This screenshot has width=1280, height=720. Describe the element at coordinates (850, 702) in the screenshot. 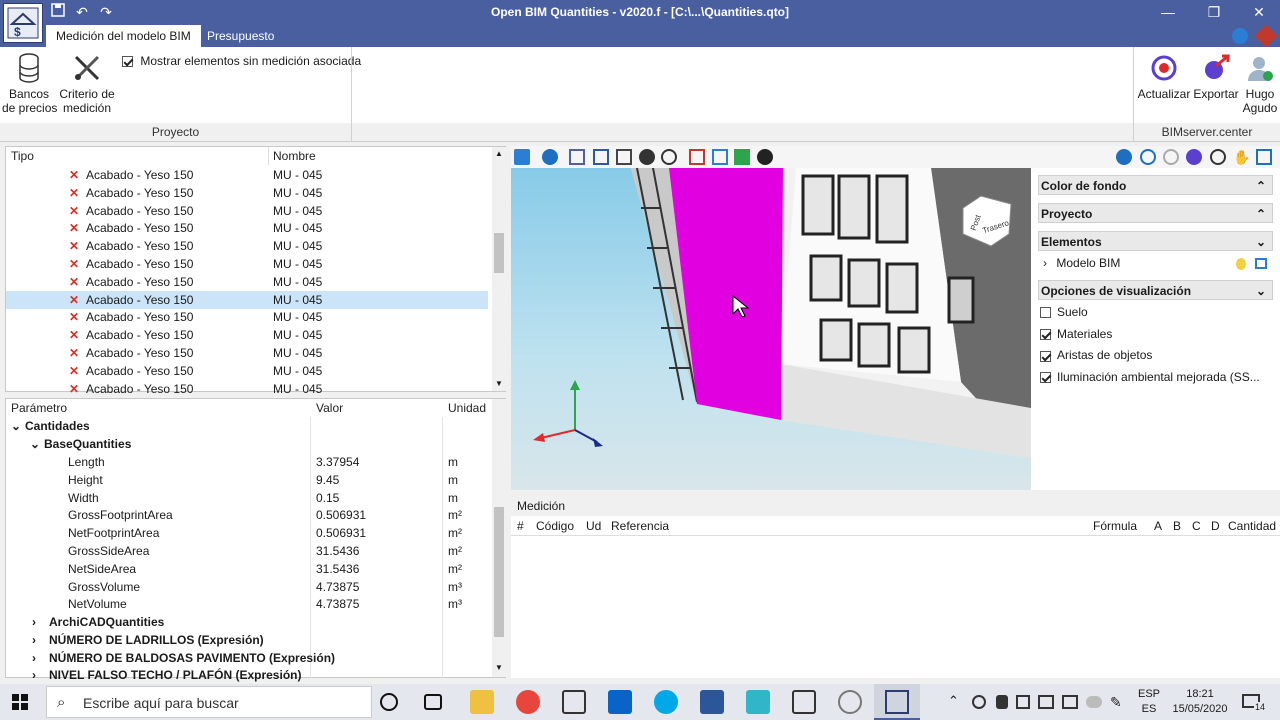

I see `settings-icon` at that location.